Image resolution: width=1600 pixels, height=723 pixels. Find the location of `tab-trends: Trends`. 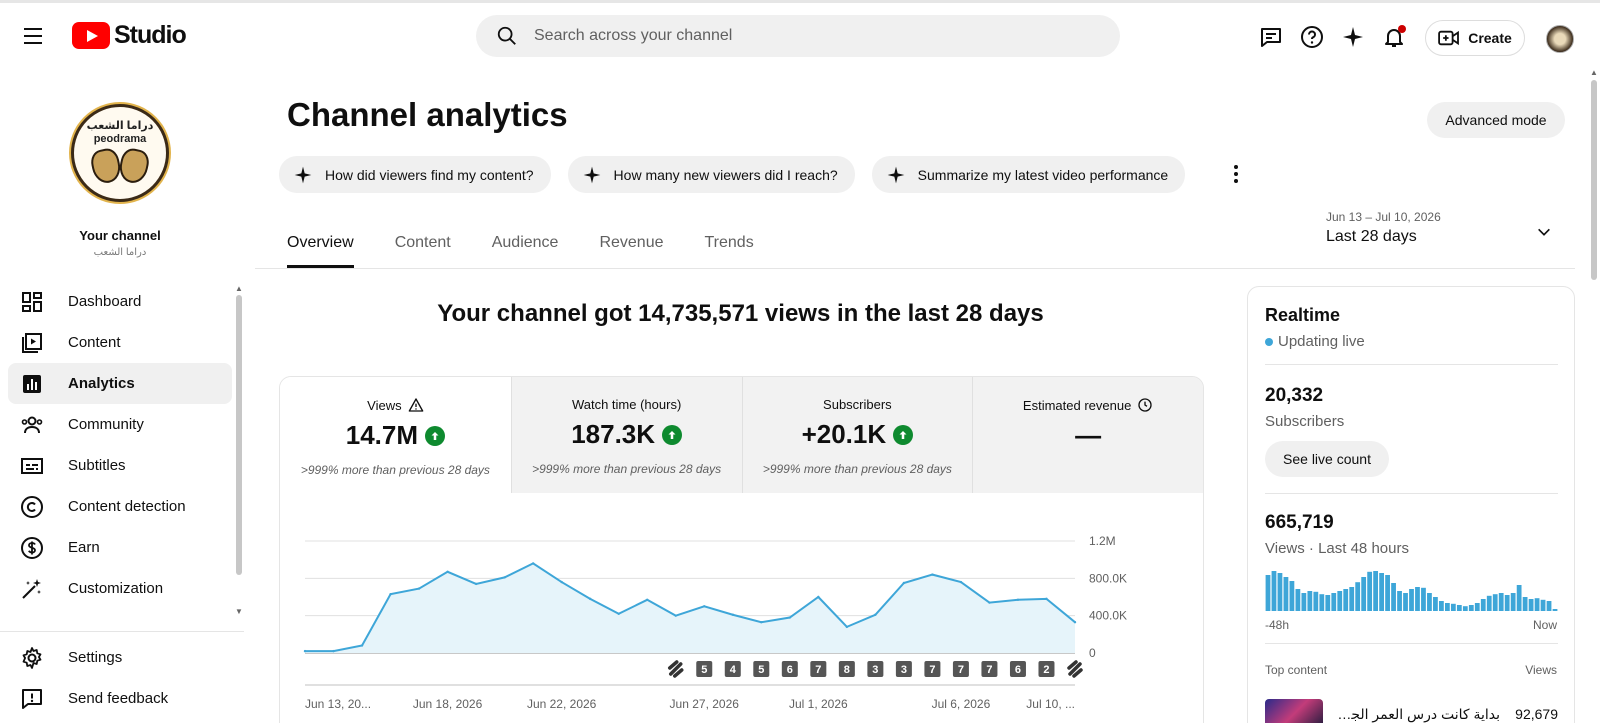

tab-trends: Trends is located at coordinates (729, 243).